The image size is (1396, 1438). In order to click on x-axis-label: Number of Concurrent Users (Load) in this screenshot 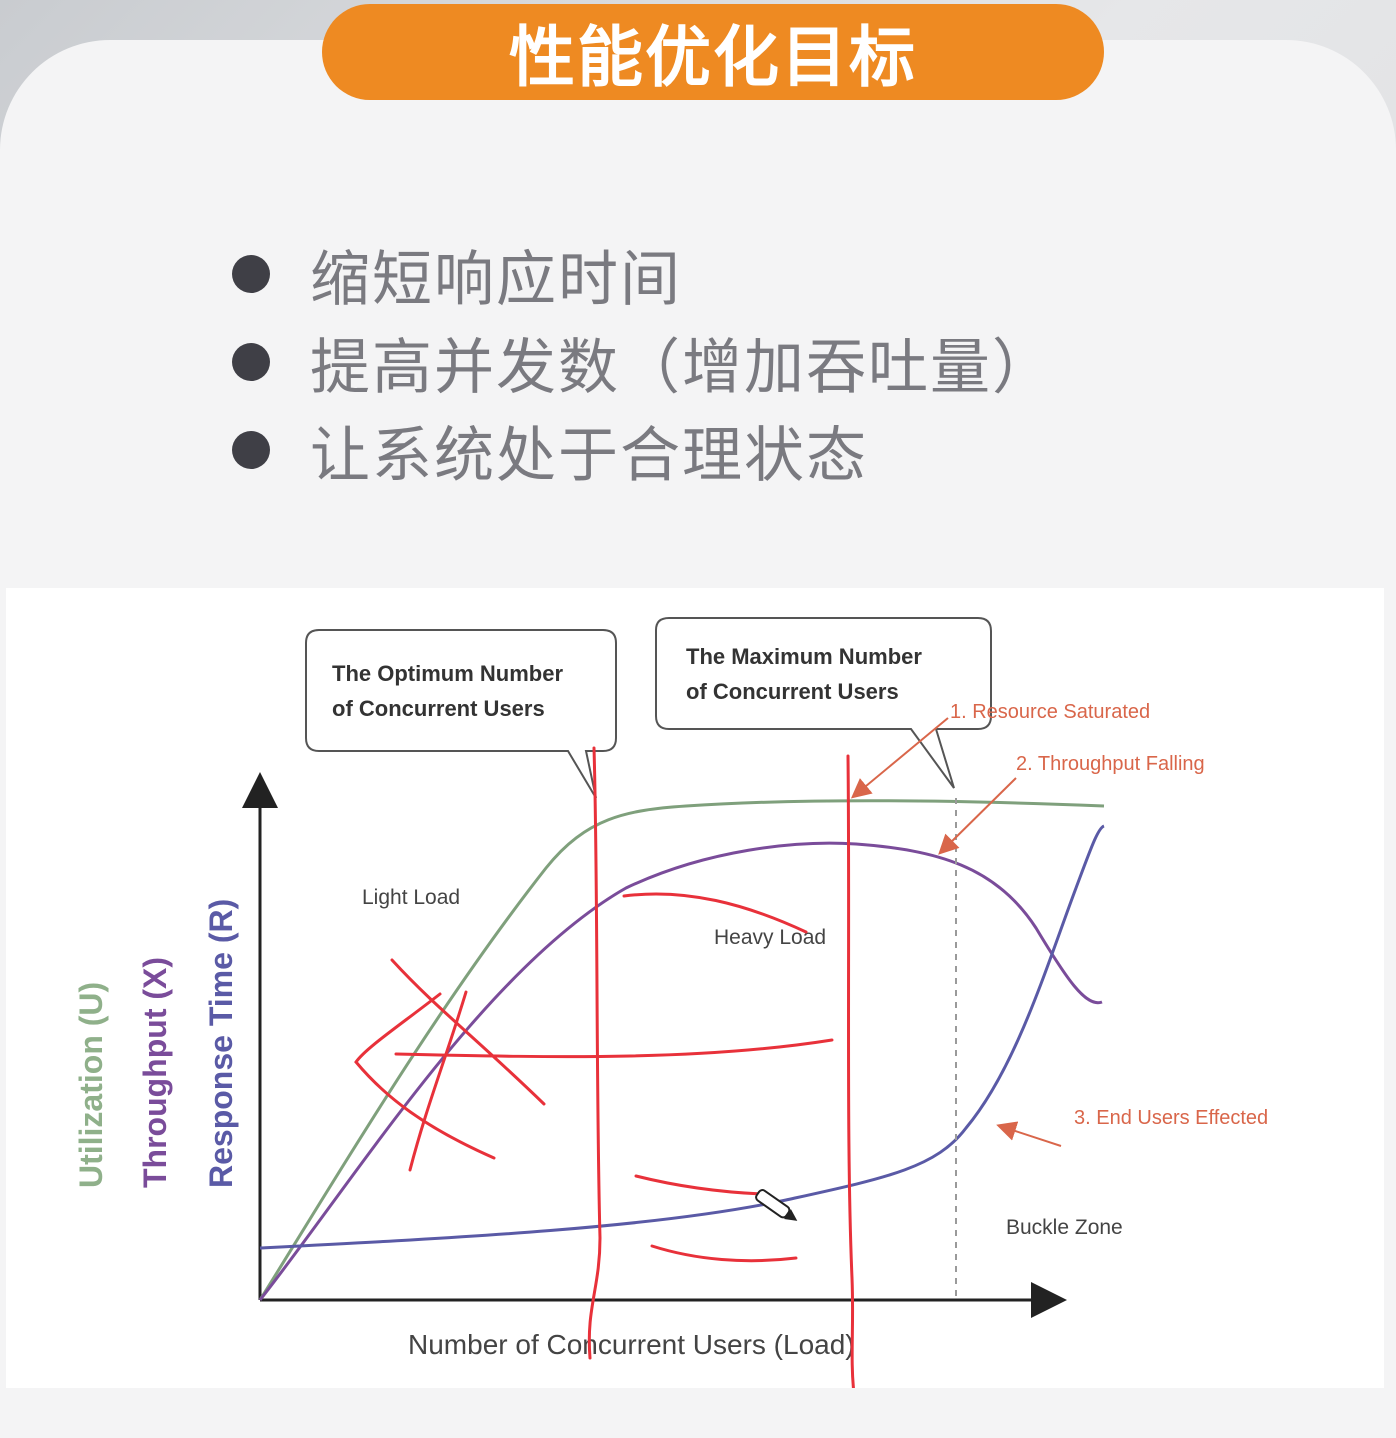, I will do `click(631, 1344)`.